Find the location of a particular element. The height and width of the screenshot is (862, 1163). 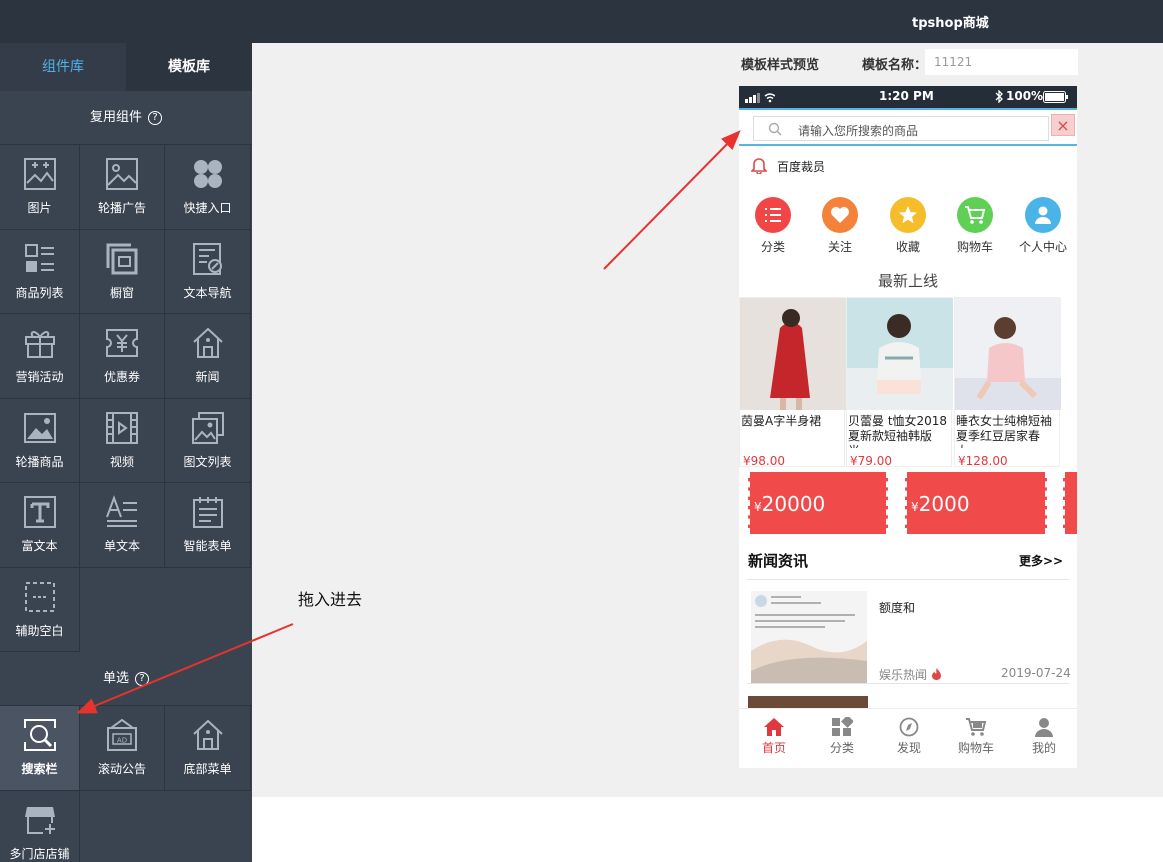

tabbar-label: 分类 is located at coordinates (841, 748).